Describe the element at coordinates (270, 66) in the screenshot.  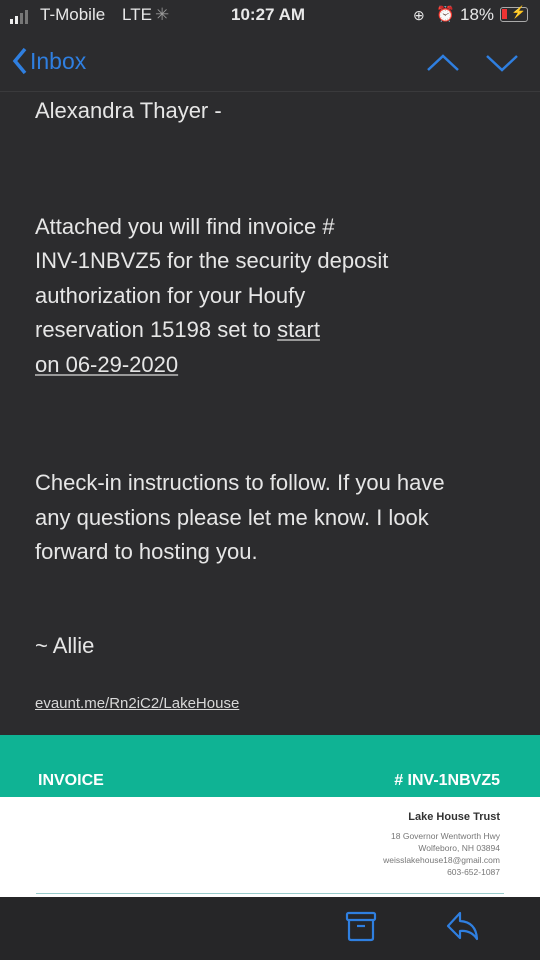
I see `navigation-bar: Inbox` at that location.